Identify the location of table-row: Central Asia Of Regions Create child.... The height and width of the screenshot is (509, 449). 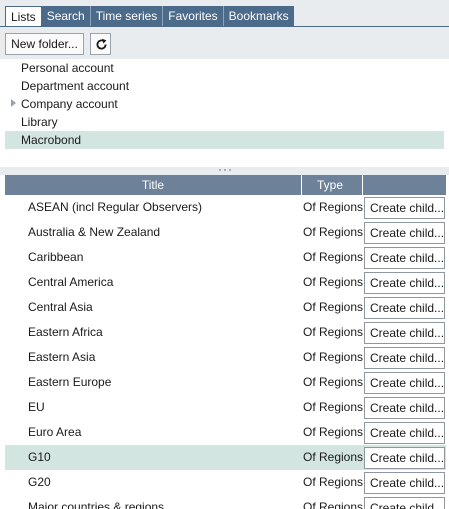
(225, 307).